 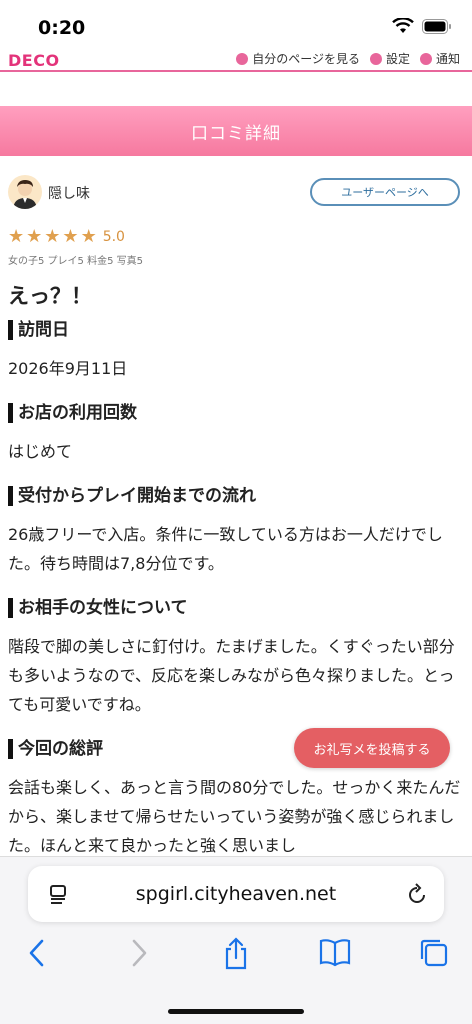 What do you see at coordinates (403, 25) in the screenshot?
I see `wifi-icon` at bounding box center [403, 25].